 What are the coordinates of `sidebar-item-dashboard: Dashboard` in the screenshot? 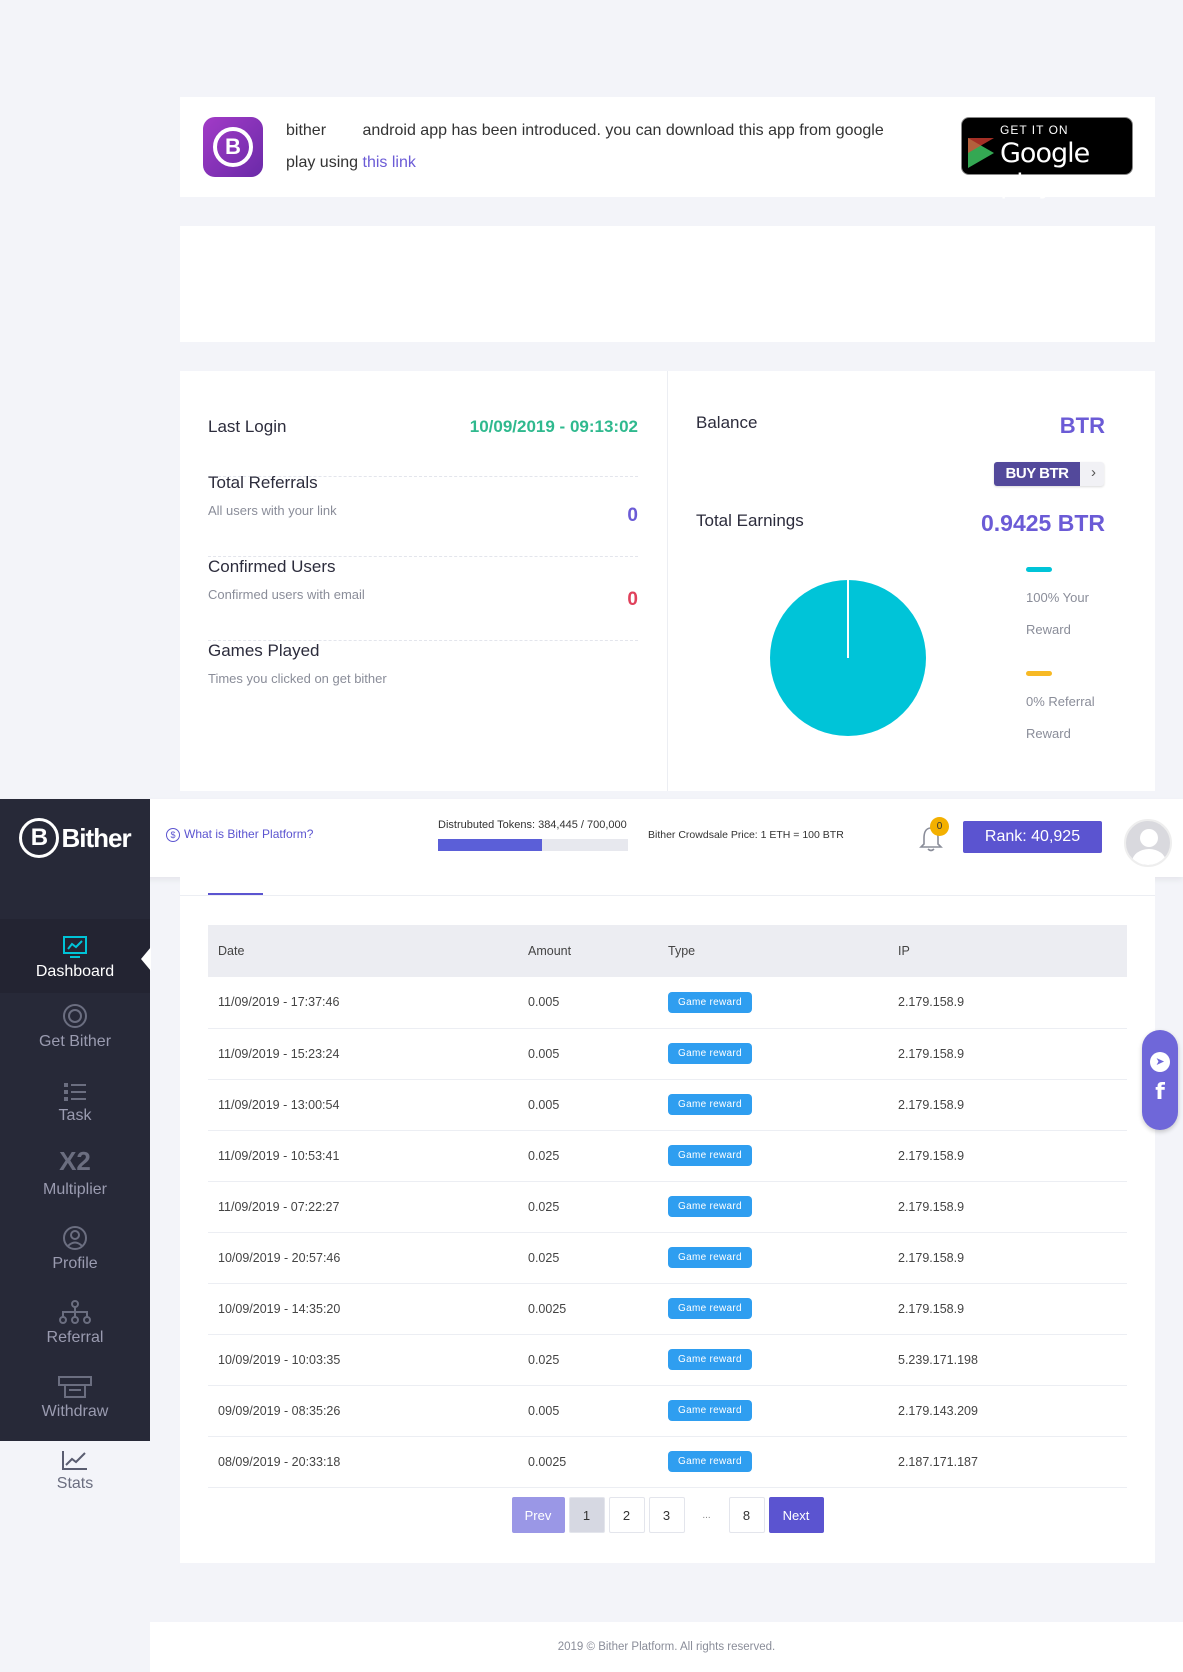 It's located at (75, 956).